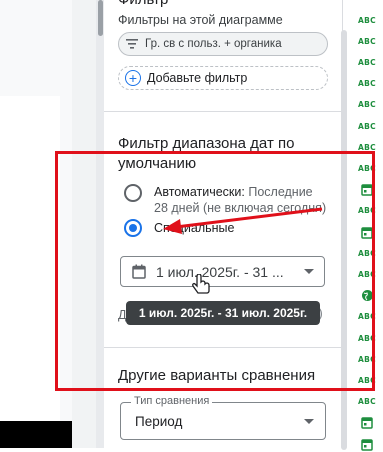  I want to click on radio-auto-hint-line1: Последние, so click(280, 192).